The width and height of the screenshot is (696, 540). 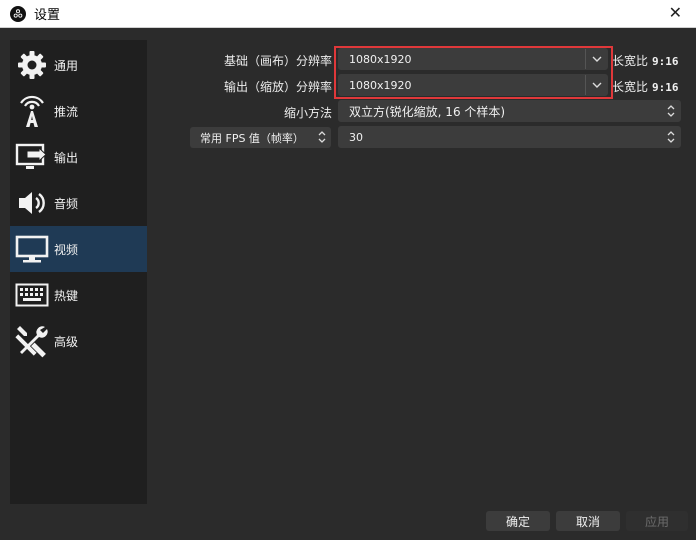 I want to click on apply-button: 应用, so click(x=657, y=521).